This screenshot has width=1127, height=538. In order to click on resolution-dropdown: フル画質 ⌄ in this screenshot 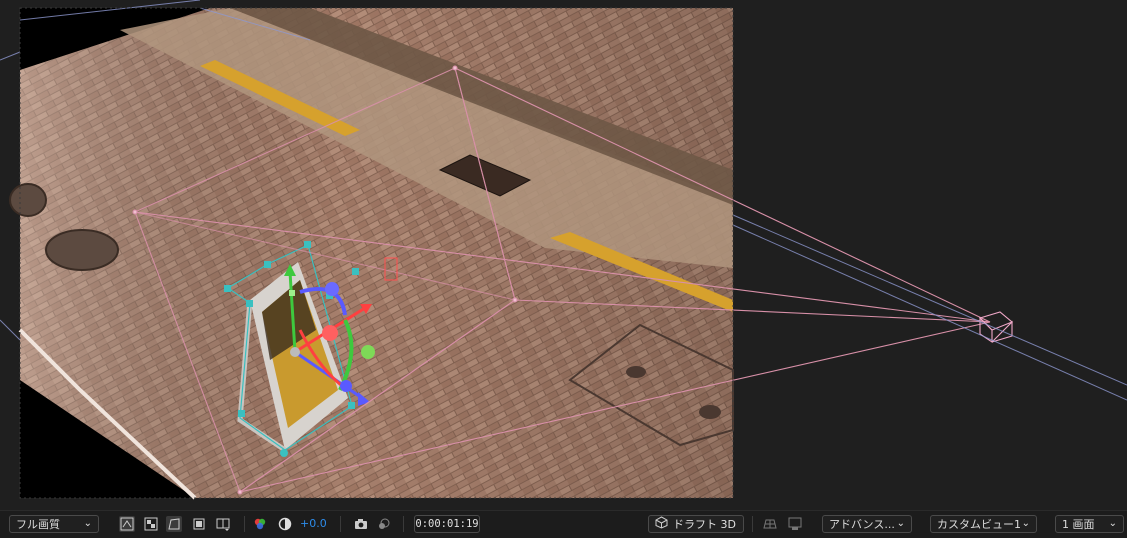, I will do `click(54, 524)`.